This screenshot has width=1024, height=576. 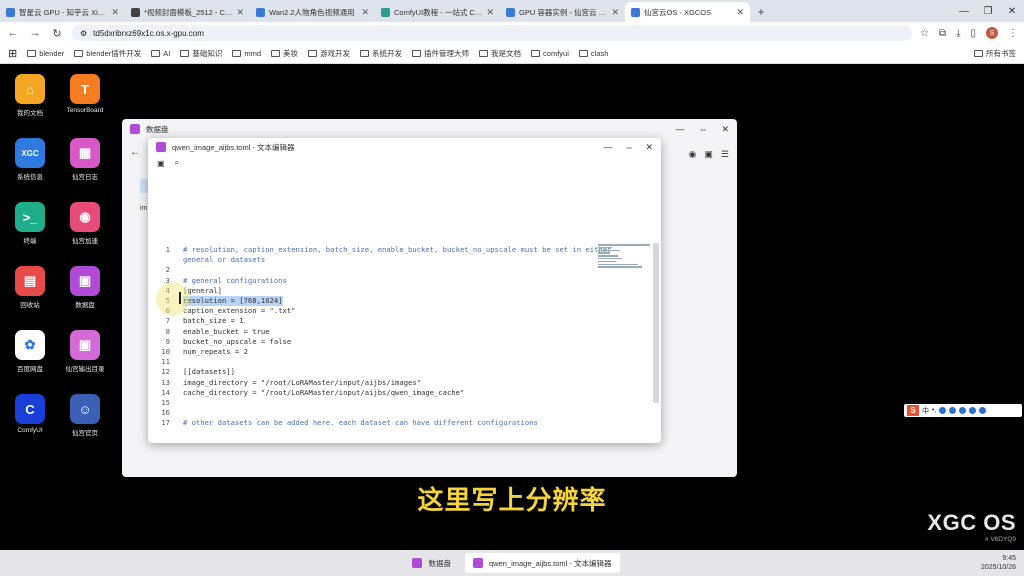 I want to click on bookmark-folder: blender, so click(x=45, y=53).